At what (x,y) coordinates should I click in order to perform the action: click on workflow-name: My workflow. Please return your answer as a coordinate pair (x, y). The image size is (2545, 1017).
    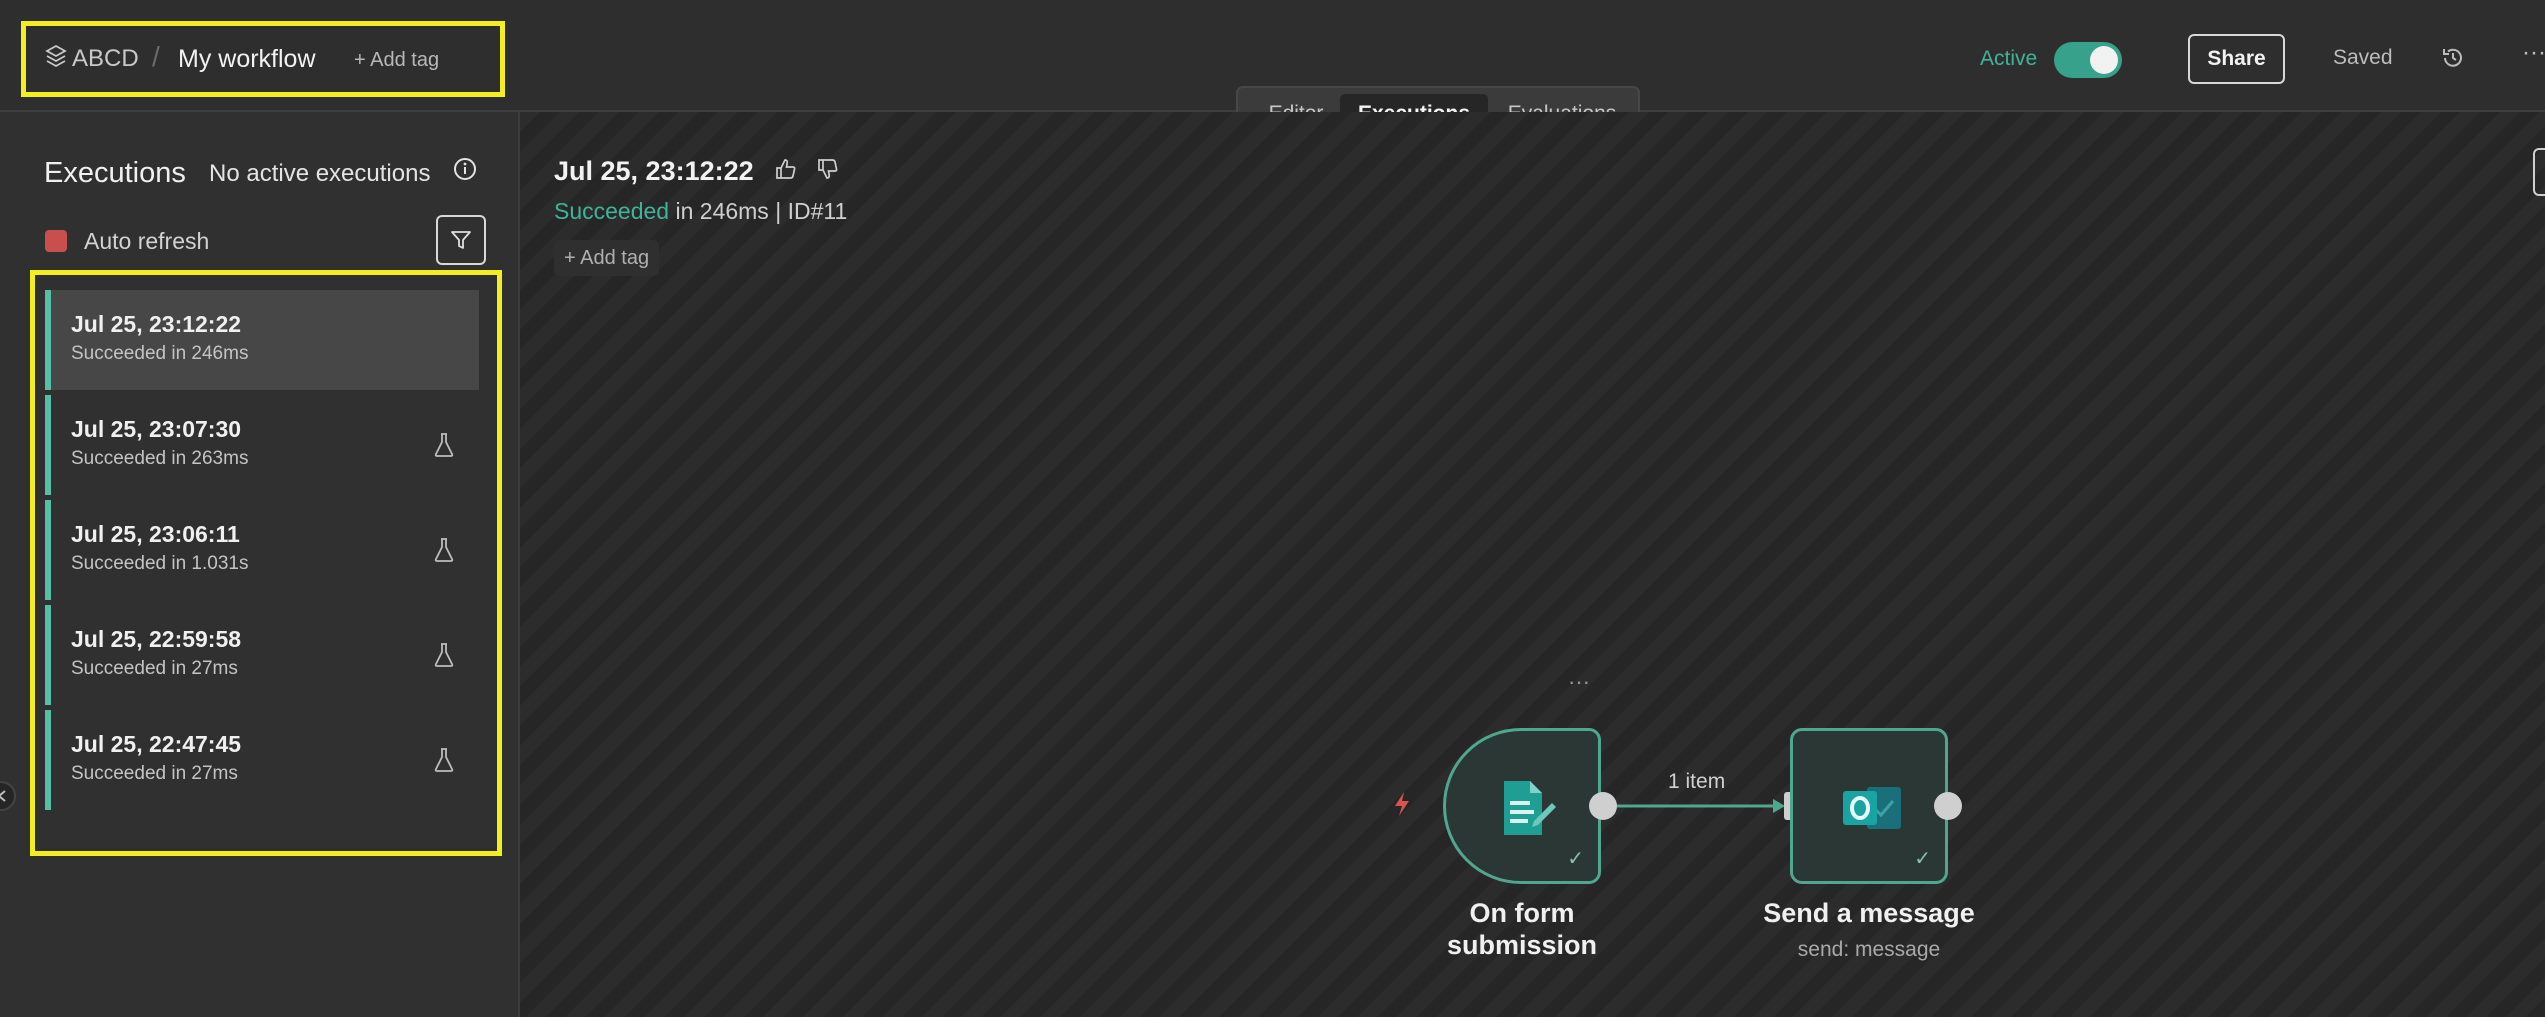
    Looking at the image, I should click on (247, 59).